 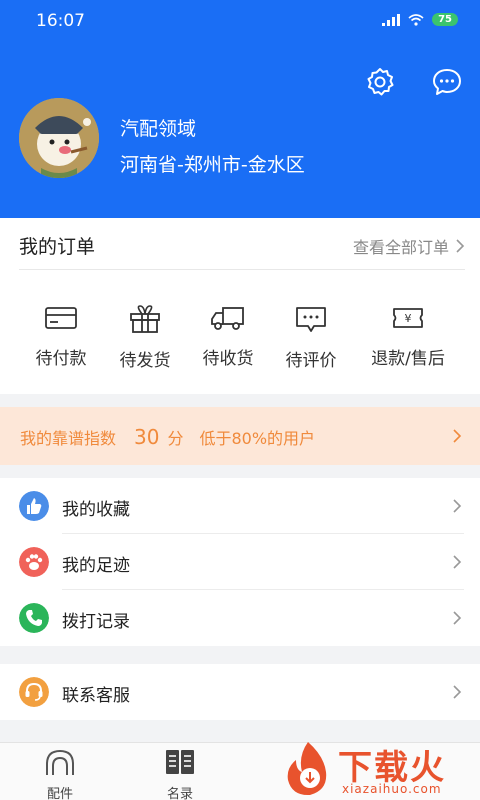 What do you see at coordinates (34, 692) in the screenshot?
I see `headset-icon` at bounding box center [34, 692].